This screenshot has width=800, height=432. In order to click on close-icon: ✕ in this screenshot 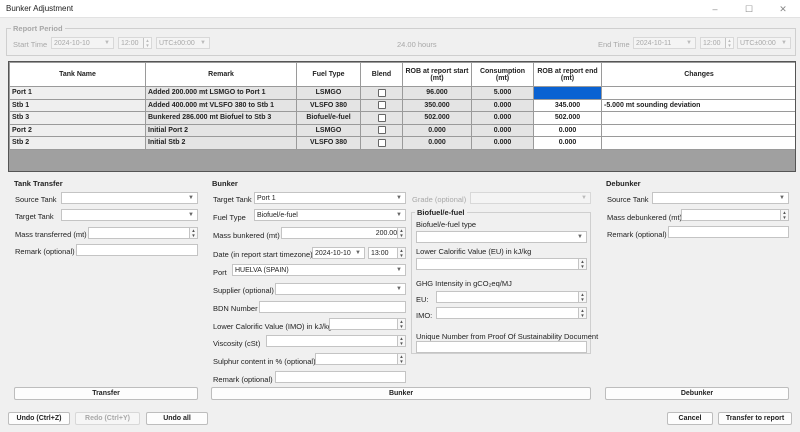, I will do `click(783, 9)`.